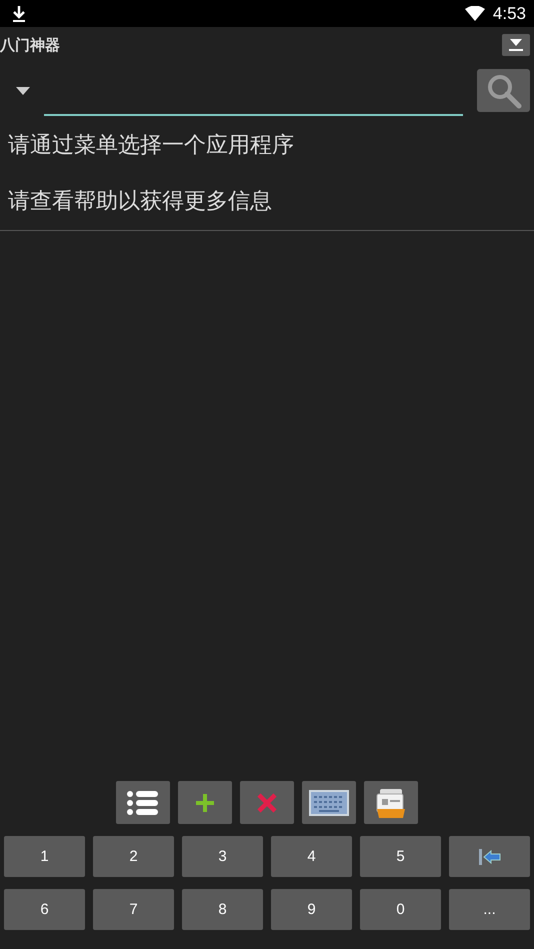 This screenshot has width=534, height=949. I want to click on wifi-icon, so click(474, 13).